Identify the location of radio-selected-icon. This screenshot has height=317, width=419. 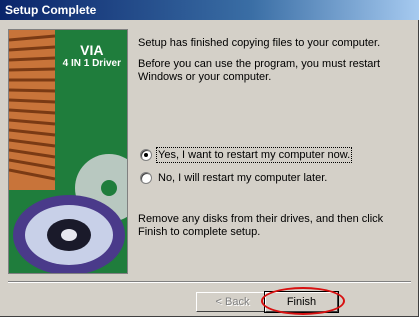
(146, 155).